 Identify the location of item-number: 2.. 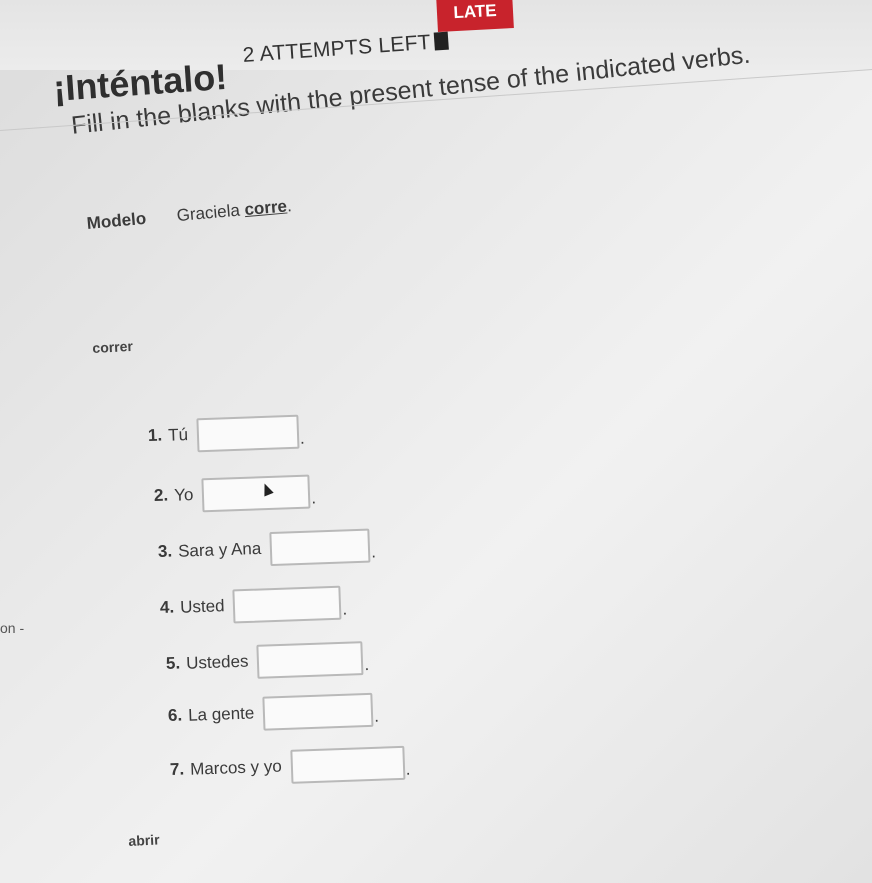
(161, 495).